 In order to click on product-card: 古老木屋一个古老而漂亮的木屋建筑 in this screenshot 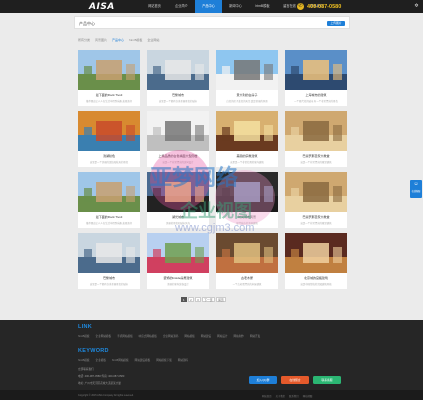, I will do `click(247, 261)`.